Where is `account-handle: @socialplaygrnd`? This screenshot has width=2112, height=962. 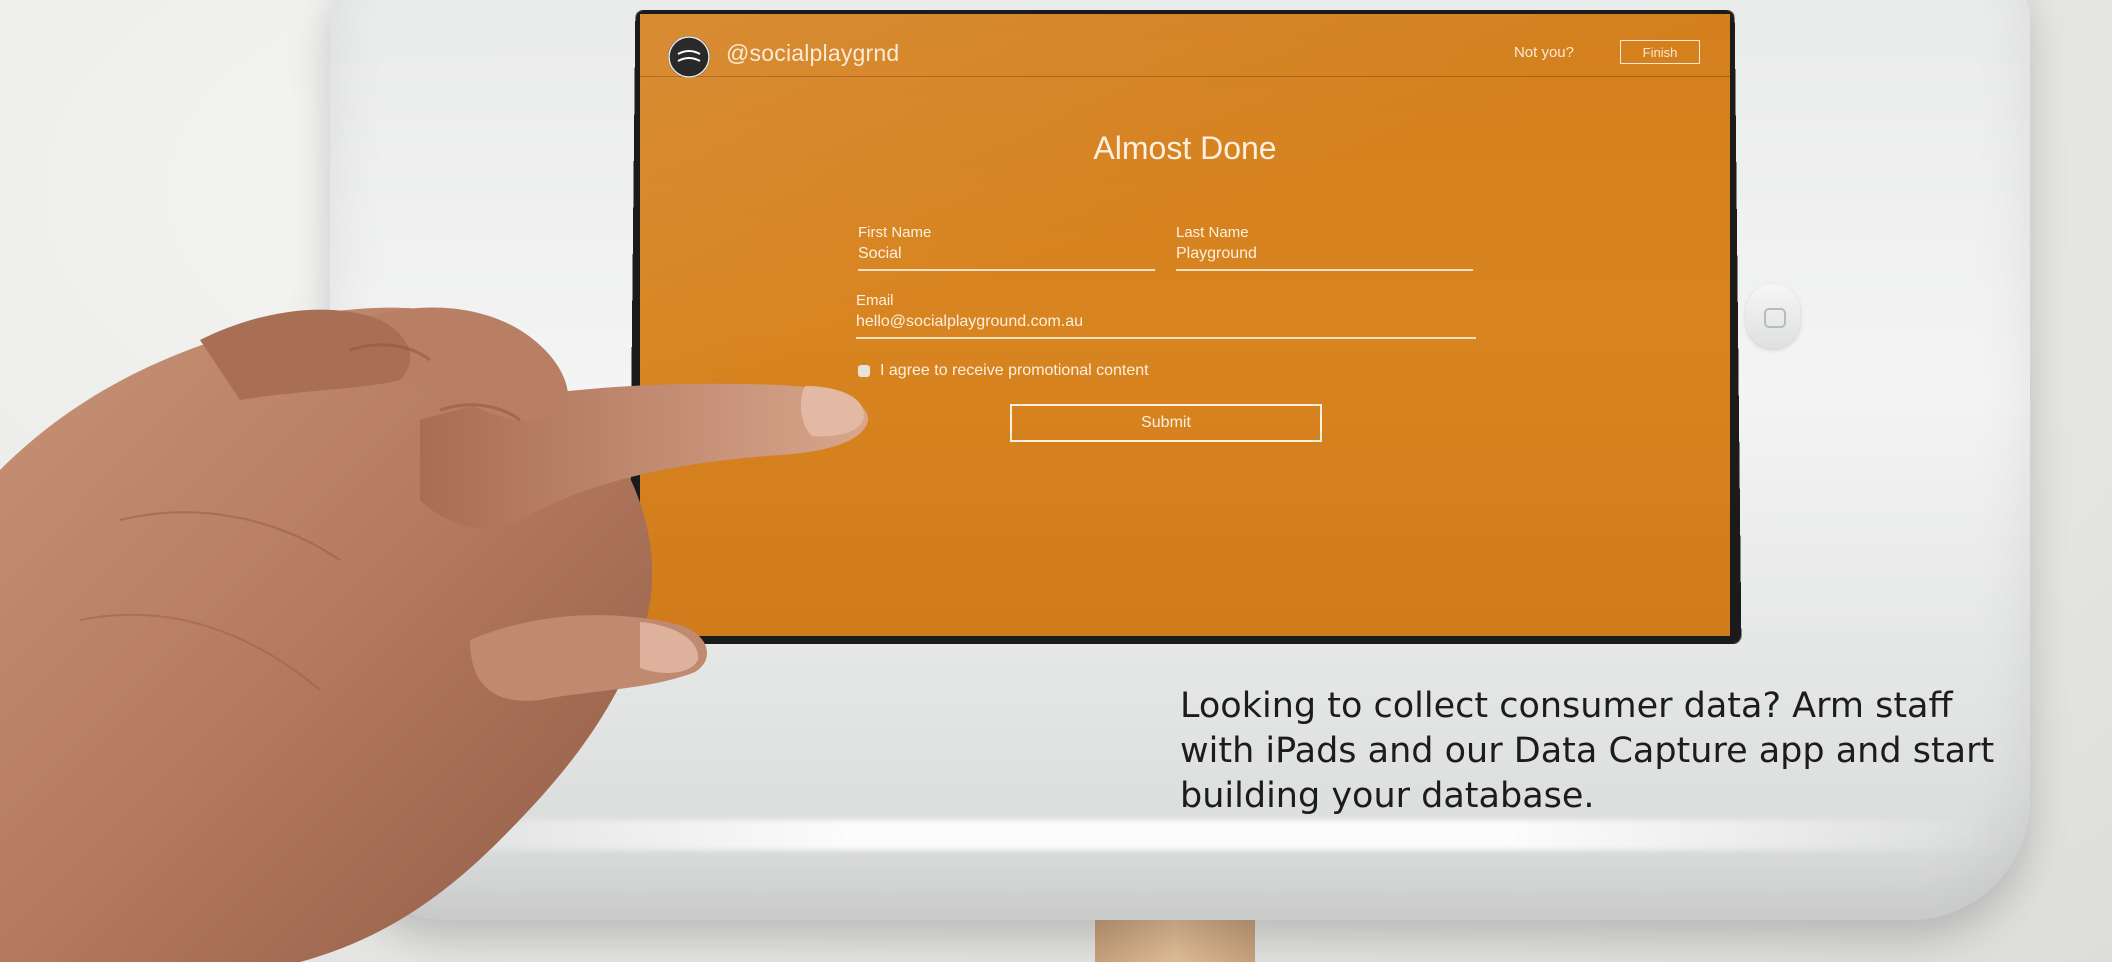 account-handle: @socialplaygrnd is located at coordinates (813, 53).